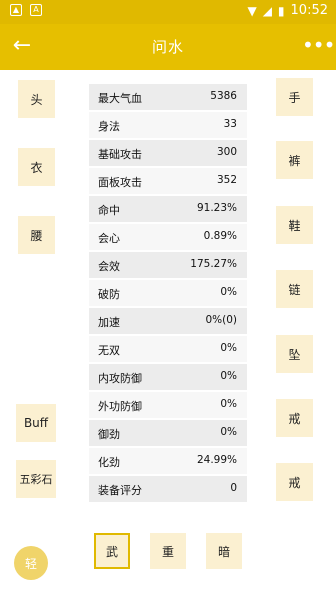  I want to click on stat-value: 175.27%, so click(213, 264).